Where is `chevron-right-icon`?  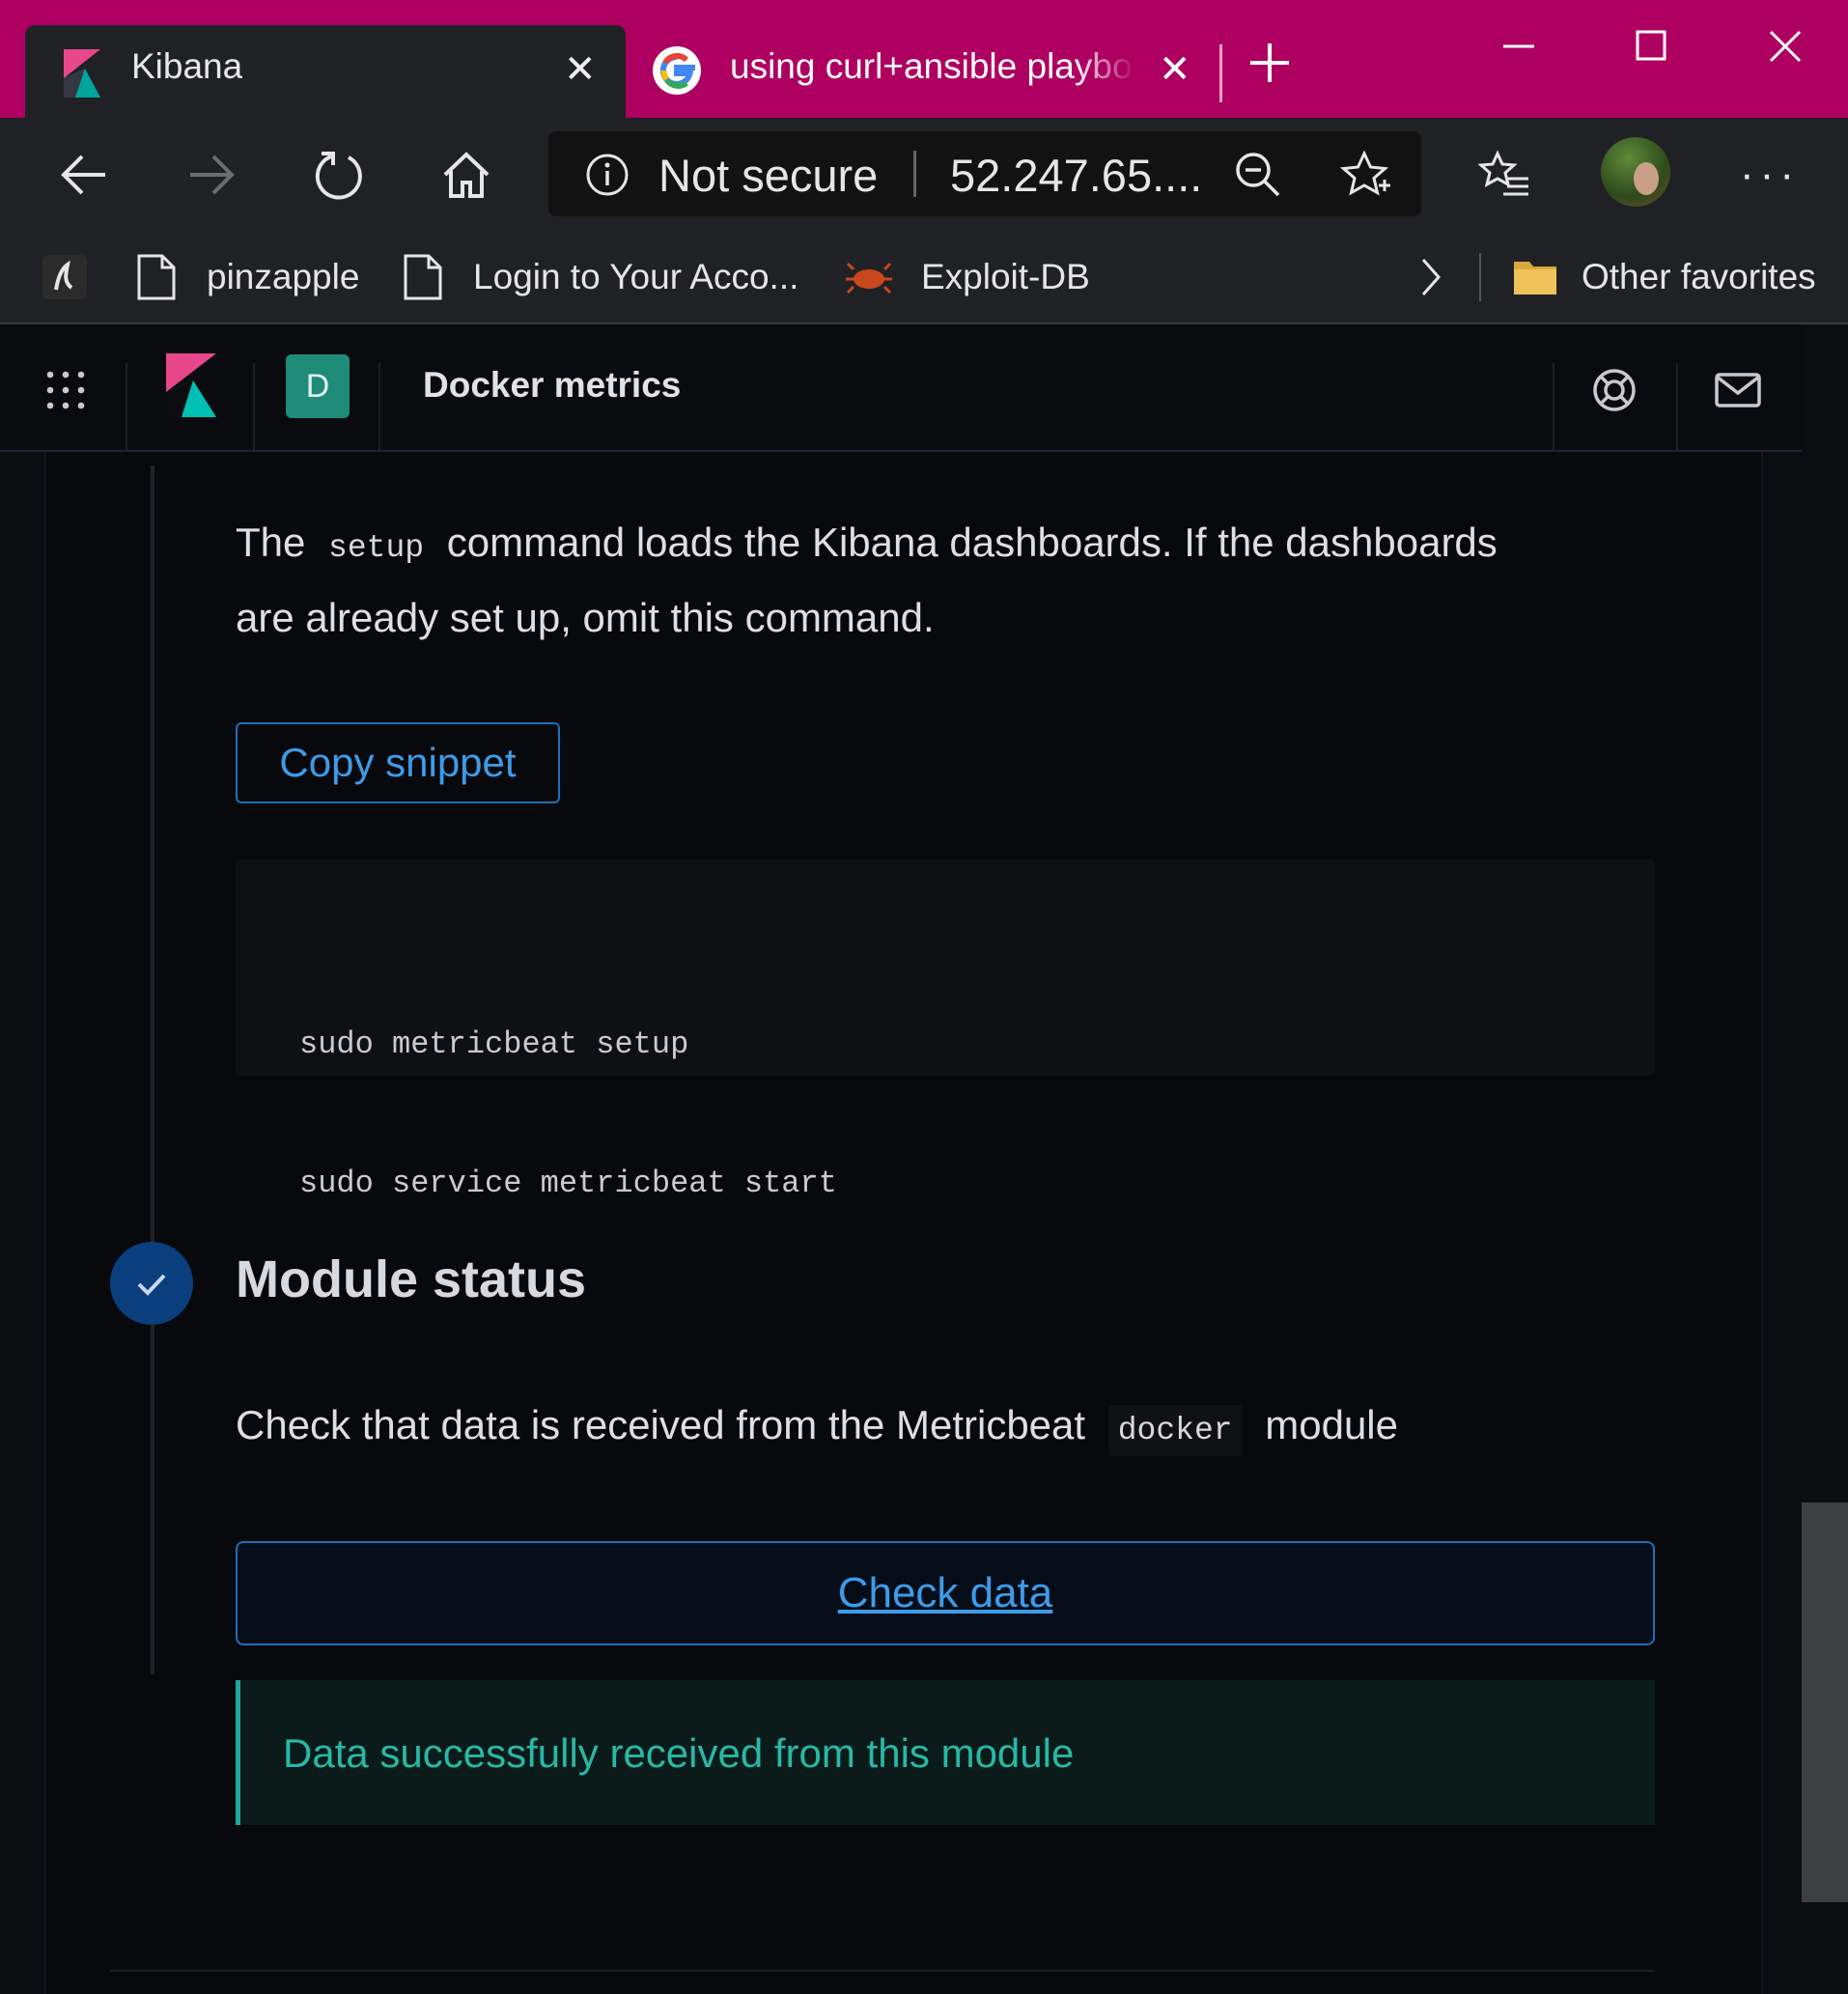 chevron-right-icon is located at coordinates (1432, 277).